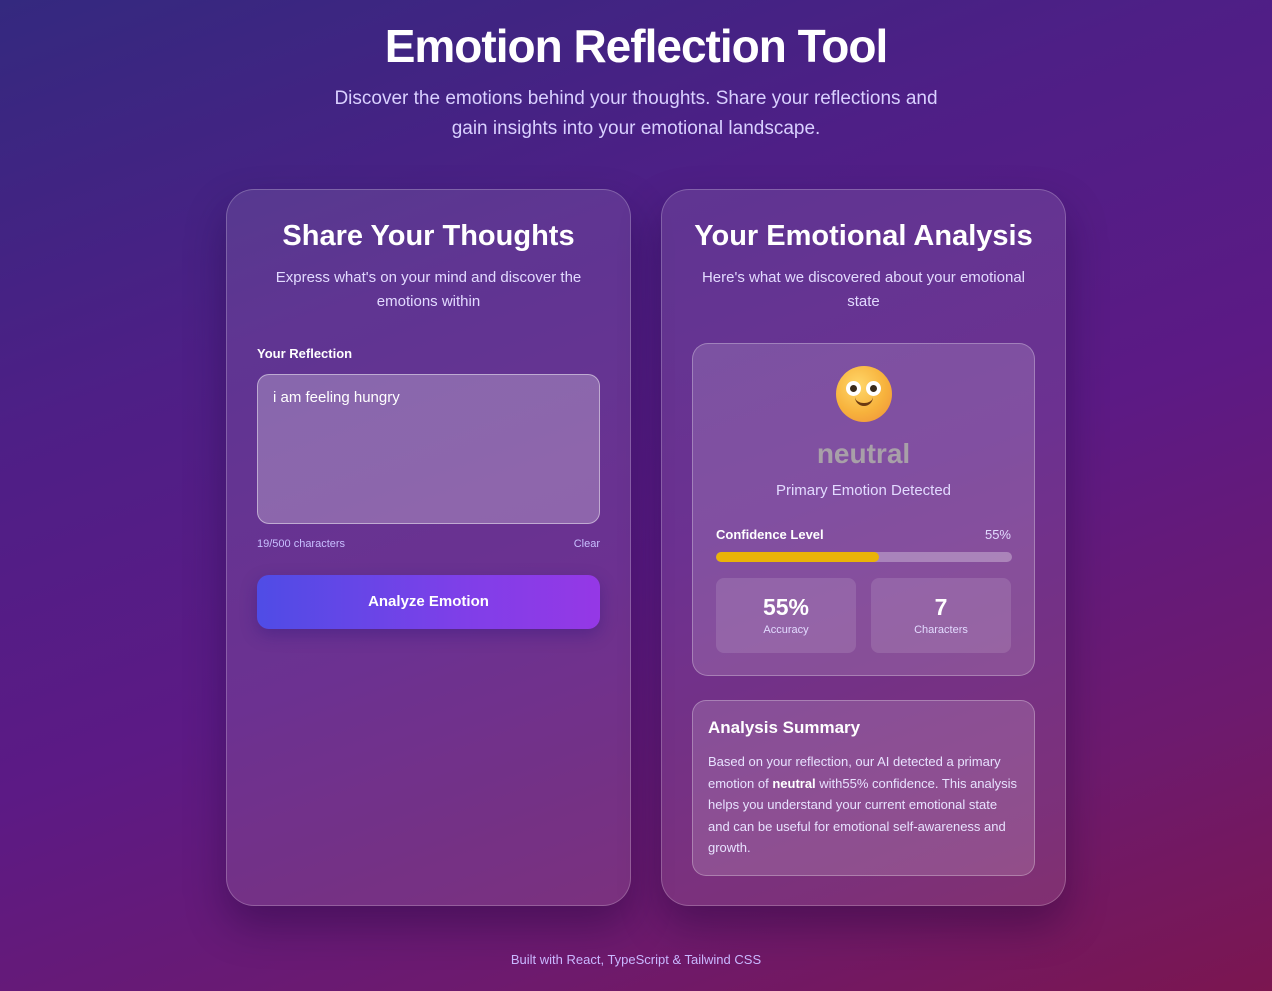 Image resolution: width=1272 pixels, height=991 pixels. What do you see at coordinates (864, 394) in the screenshot?
I see `neutral-face-icon` at bounding box center [864, 394].